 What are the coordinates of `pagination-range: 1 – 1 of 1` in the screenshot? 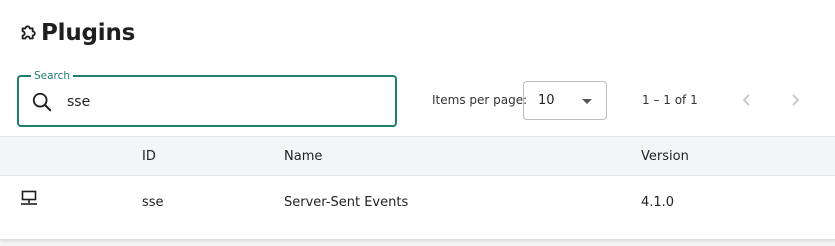 It's located at (670, 100).